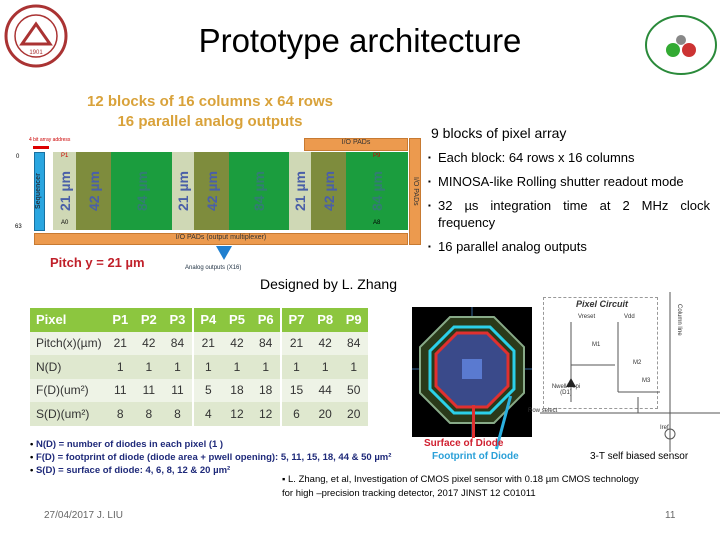  I want to click on table-cell: P1, so click(120, 320).